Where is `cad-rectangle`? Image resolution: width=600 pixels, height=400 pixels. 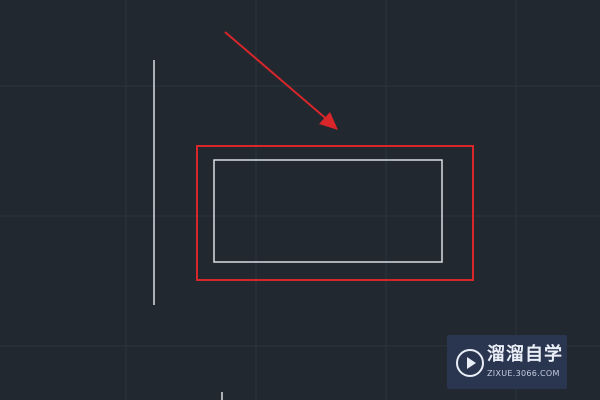
cad-rectangle is located at coordinates (328, 211).